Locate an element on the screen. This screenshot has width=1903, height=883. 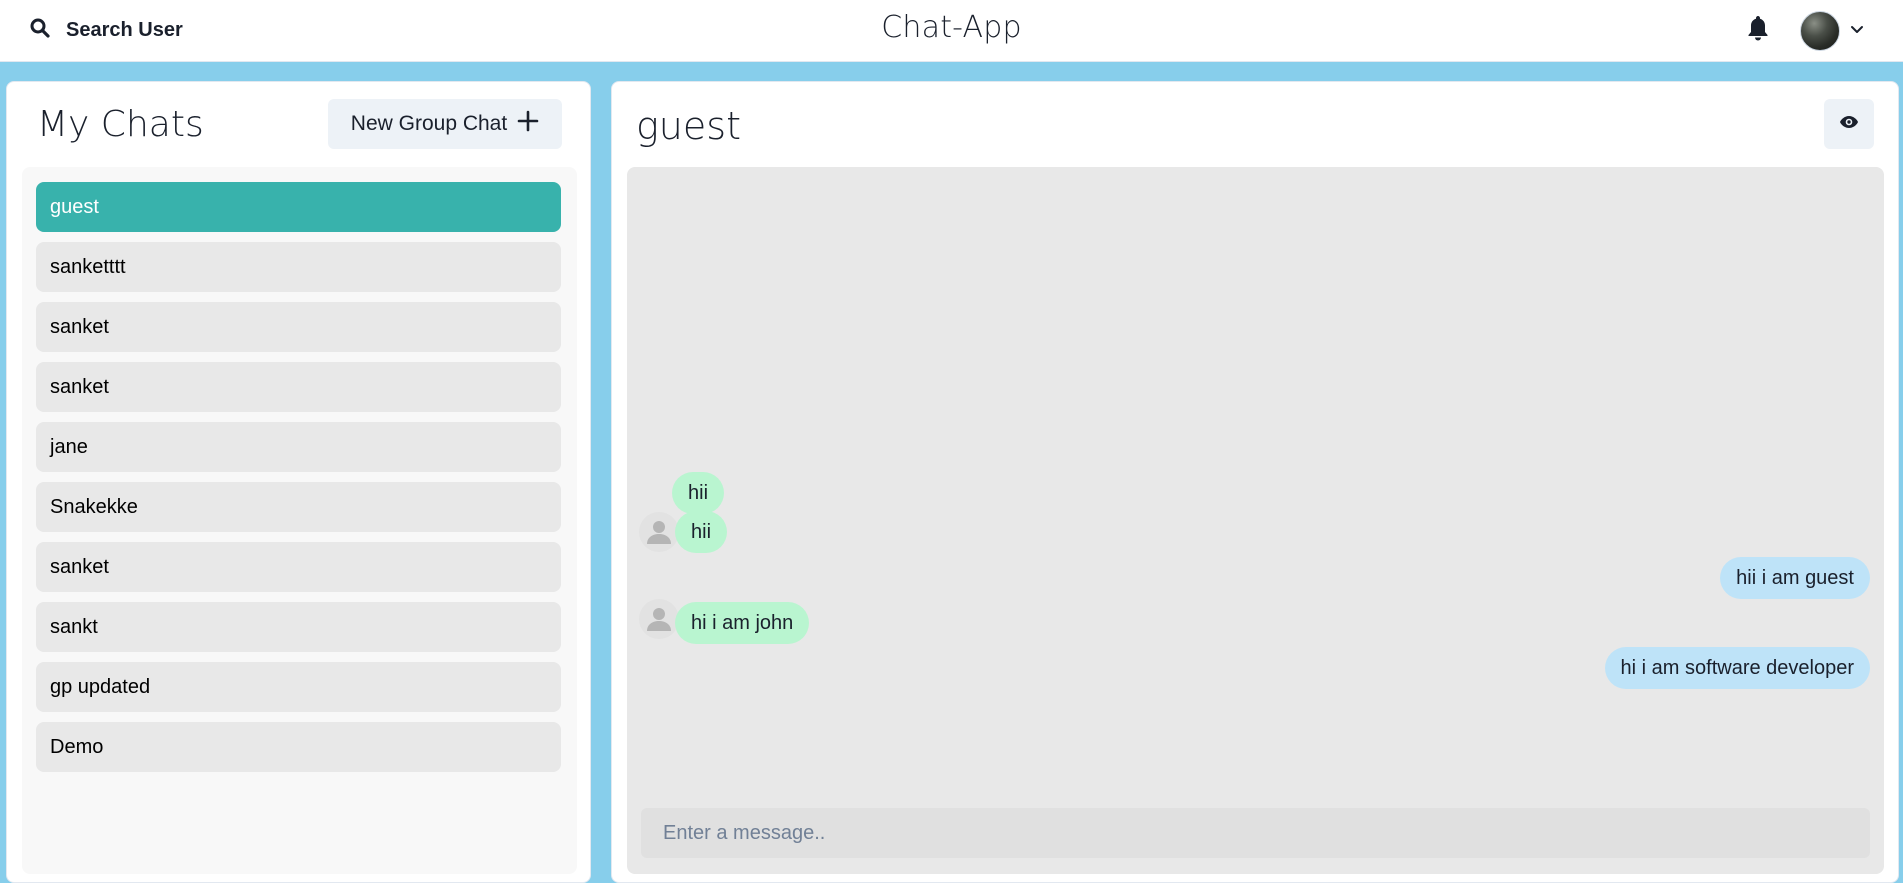
search-user-button: Search User is located at coordinates (106, 30).